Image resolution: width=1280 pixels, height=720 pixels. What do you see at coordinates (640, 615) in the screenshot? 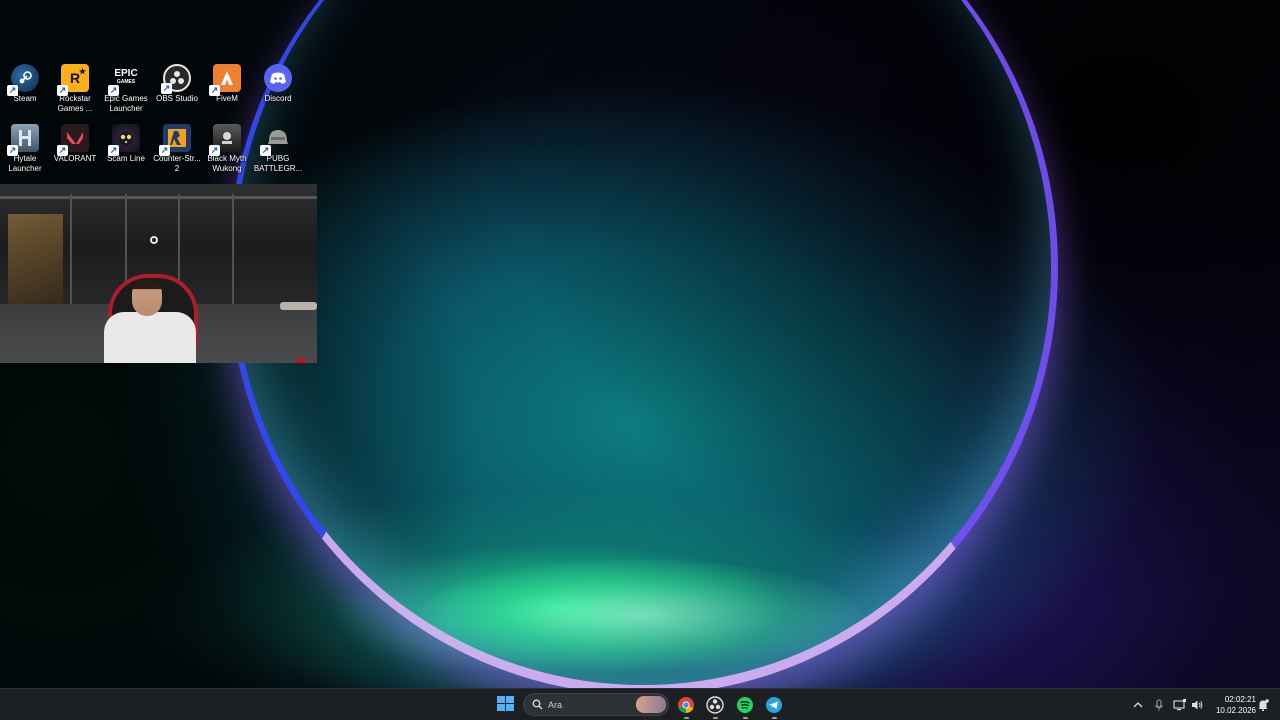
I see `wallpaper-orb-glow` at bounding box center [640, 615].